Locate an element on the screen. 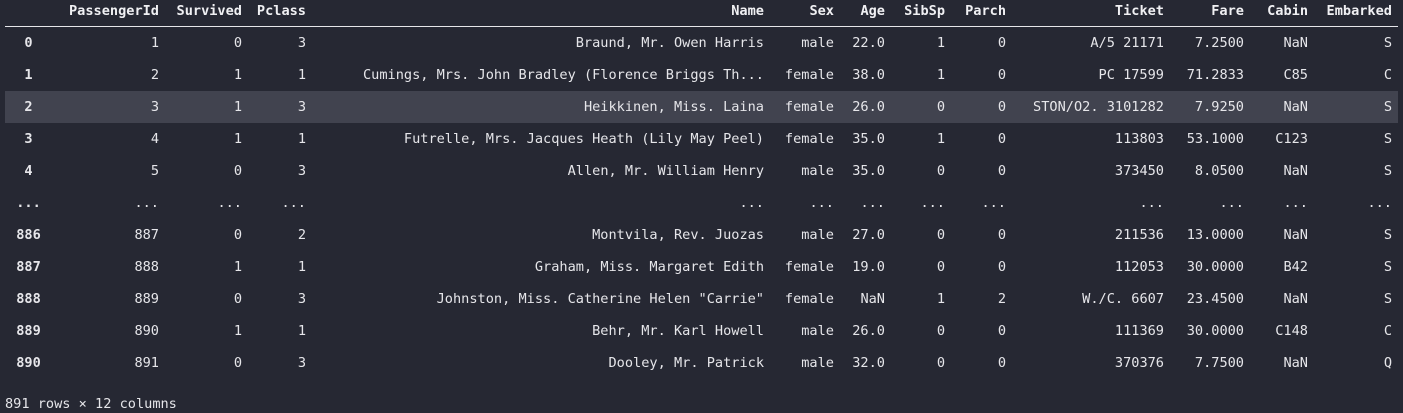 The image size is (1403, 413). table-cell-ticket: 111369 is located at coordinates (1139, 331).